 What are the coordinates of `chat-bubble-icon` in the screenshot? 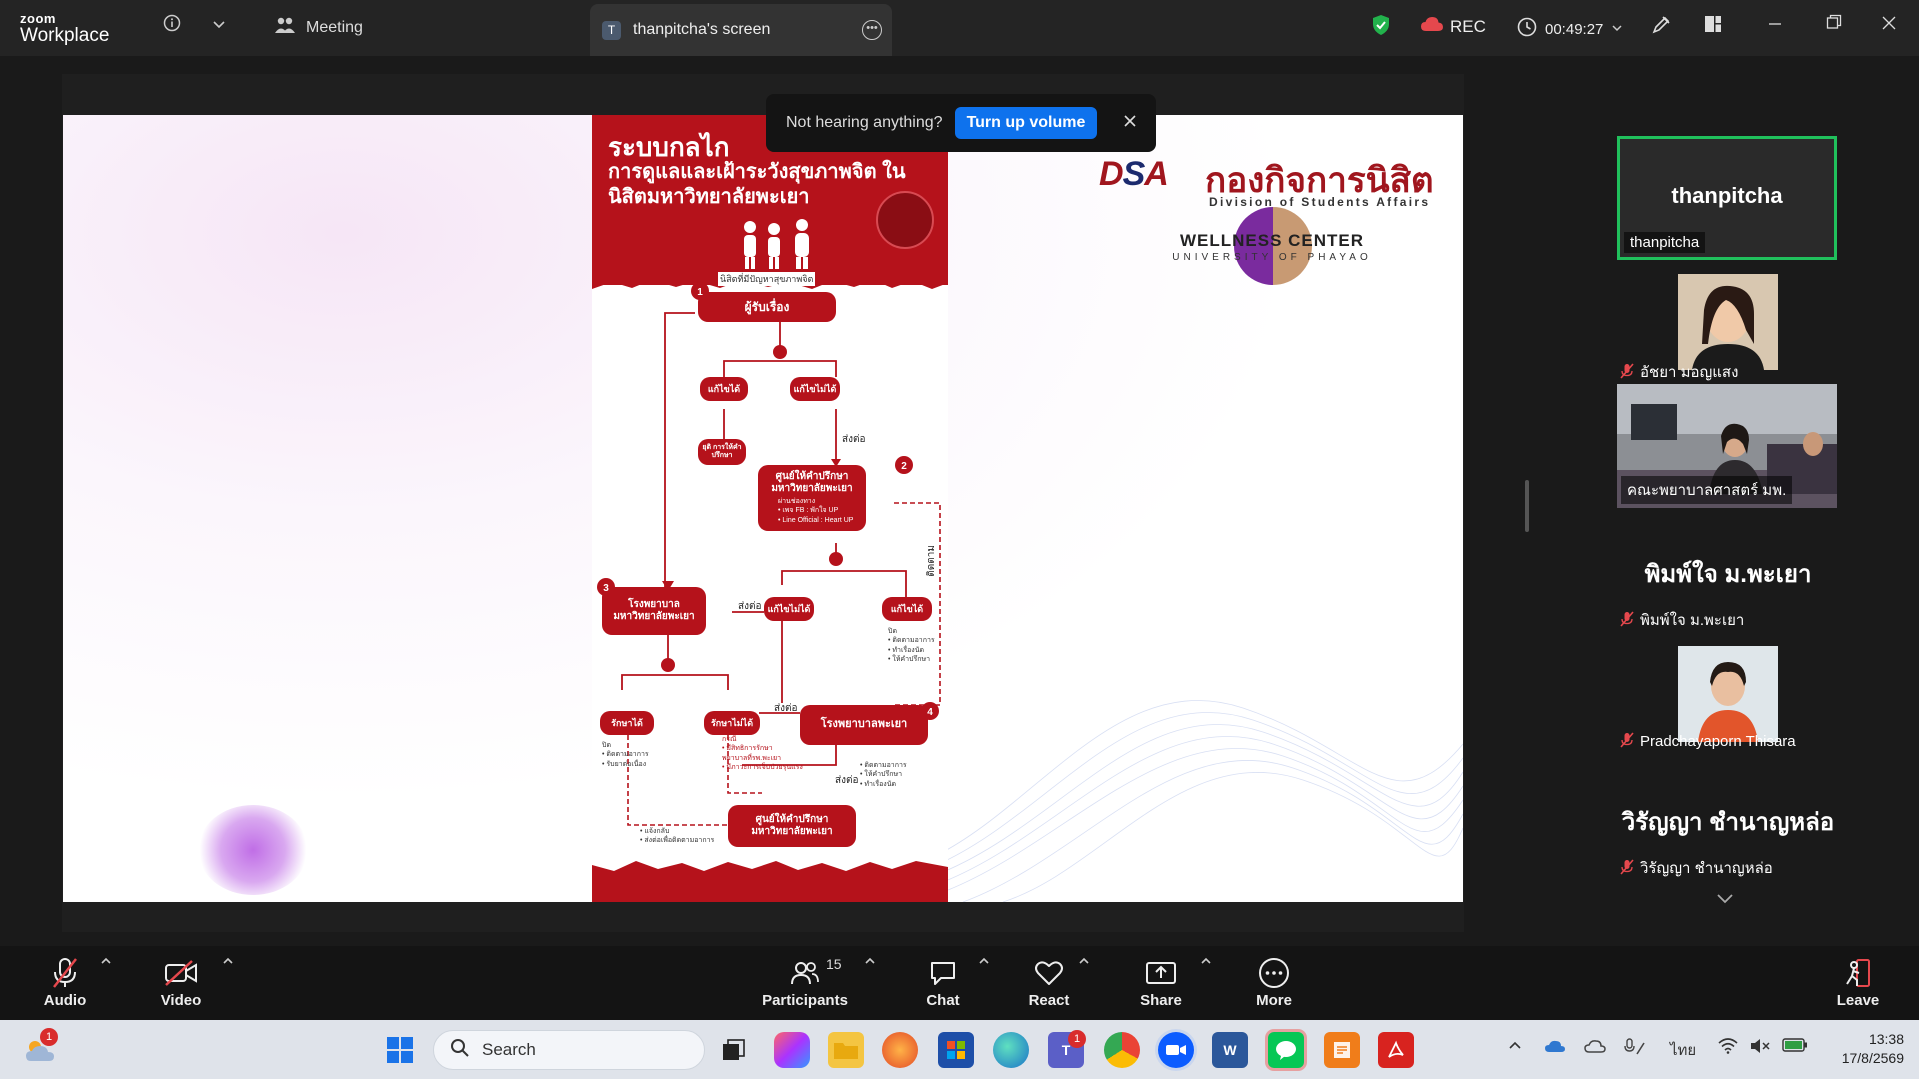 It's located at (943, 973).